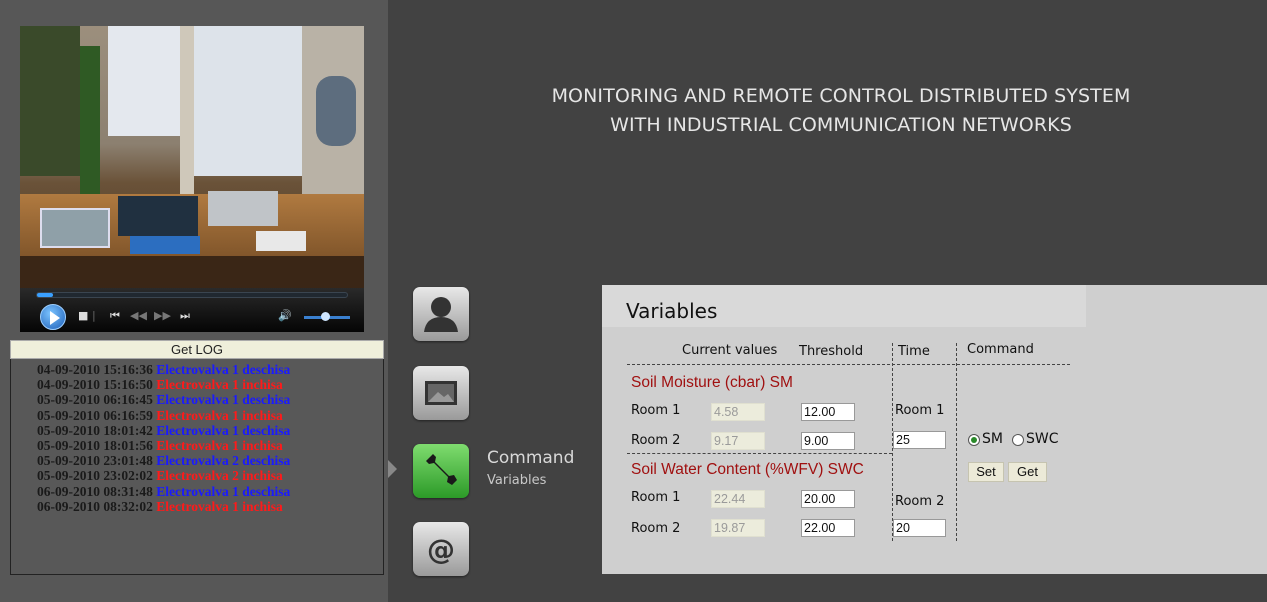 This screenshot has height=602, width=1267. Describe the element at coordinates (828, 441) in the screenshot. I see `sm-room2-threshold-input: 9.00` at that location.